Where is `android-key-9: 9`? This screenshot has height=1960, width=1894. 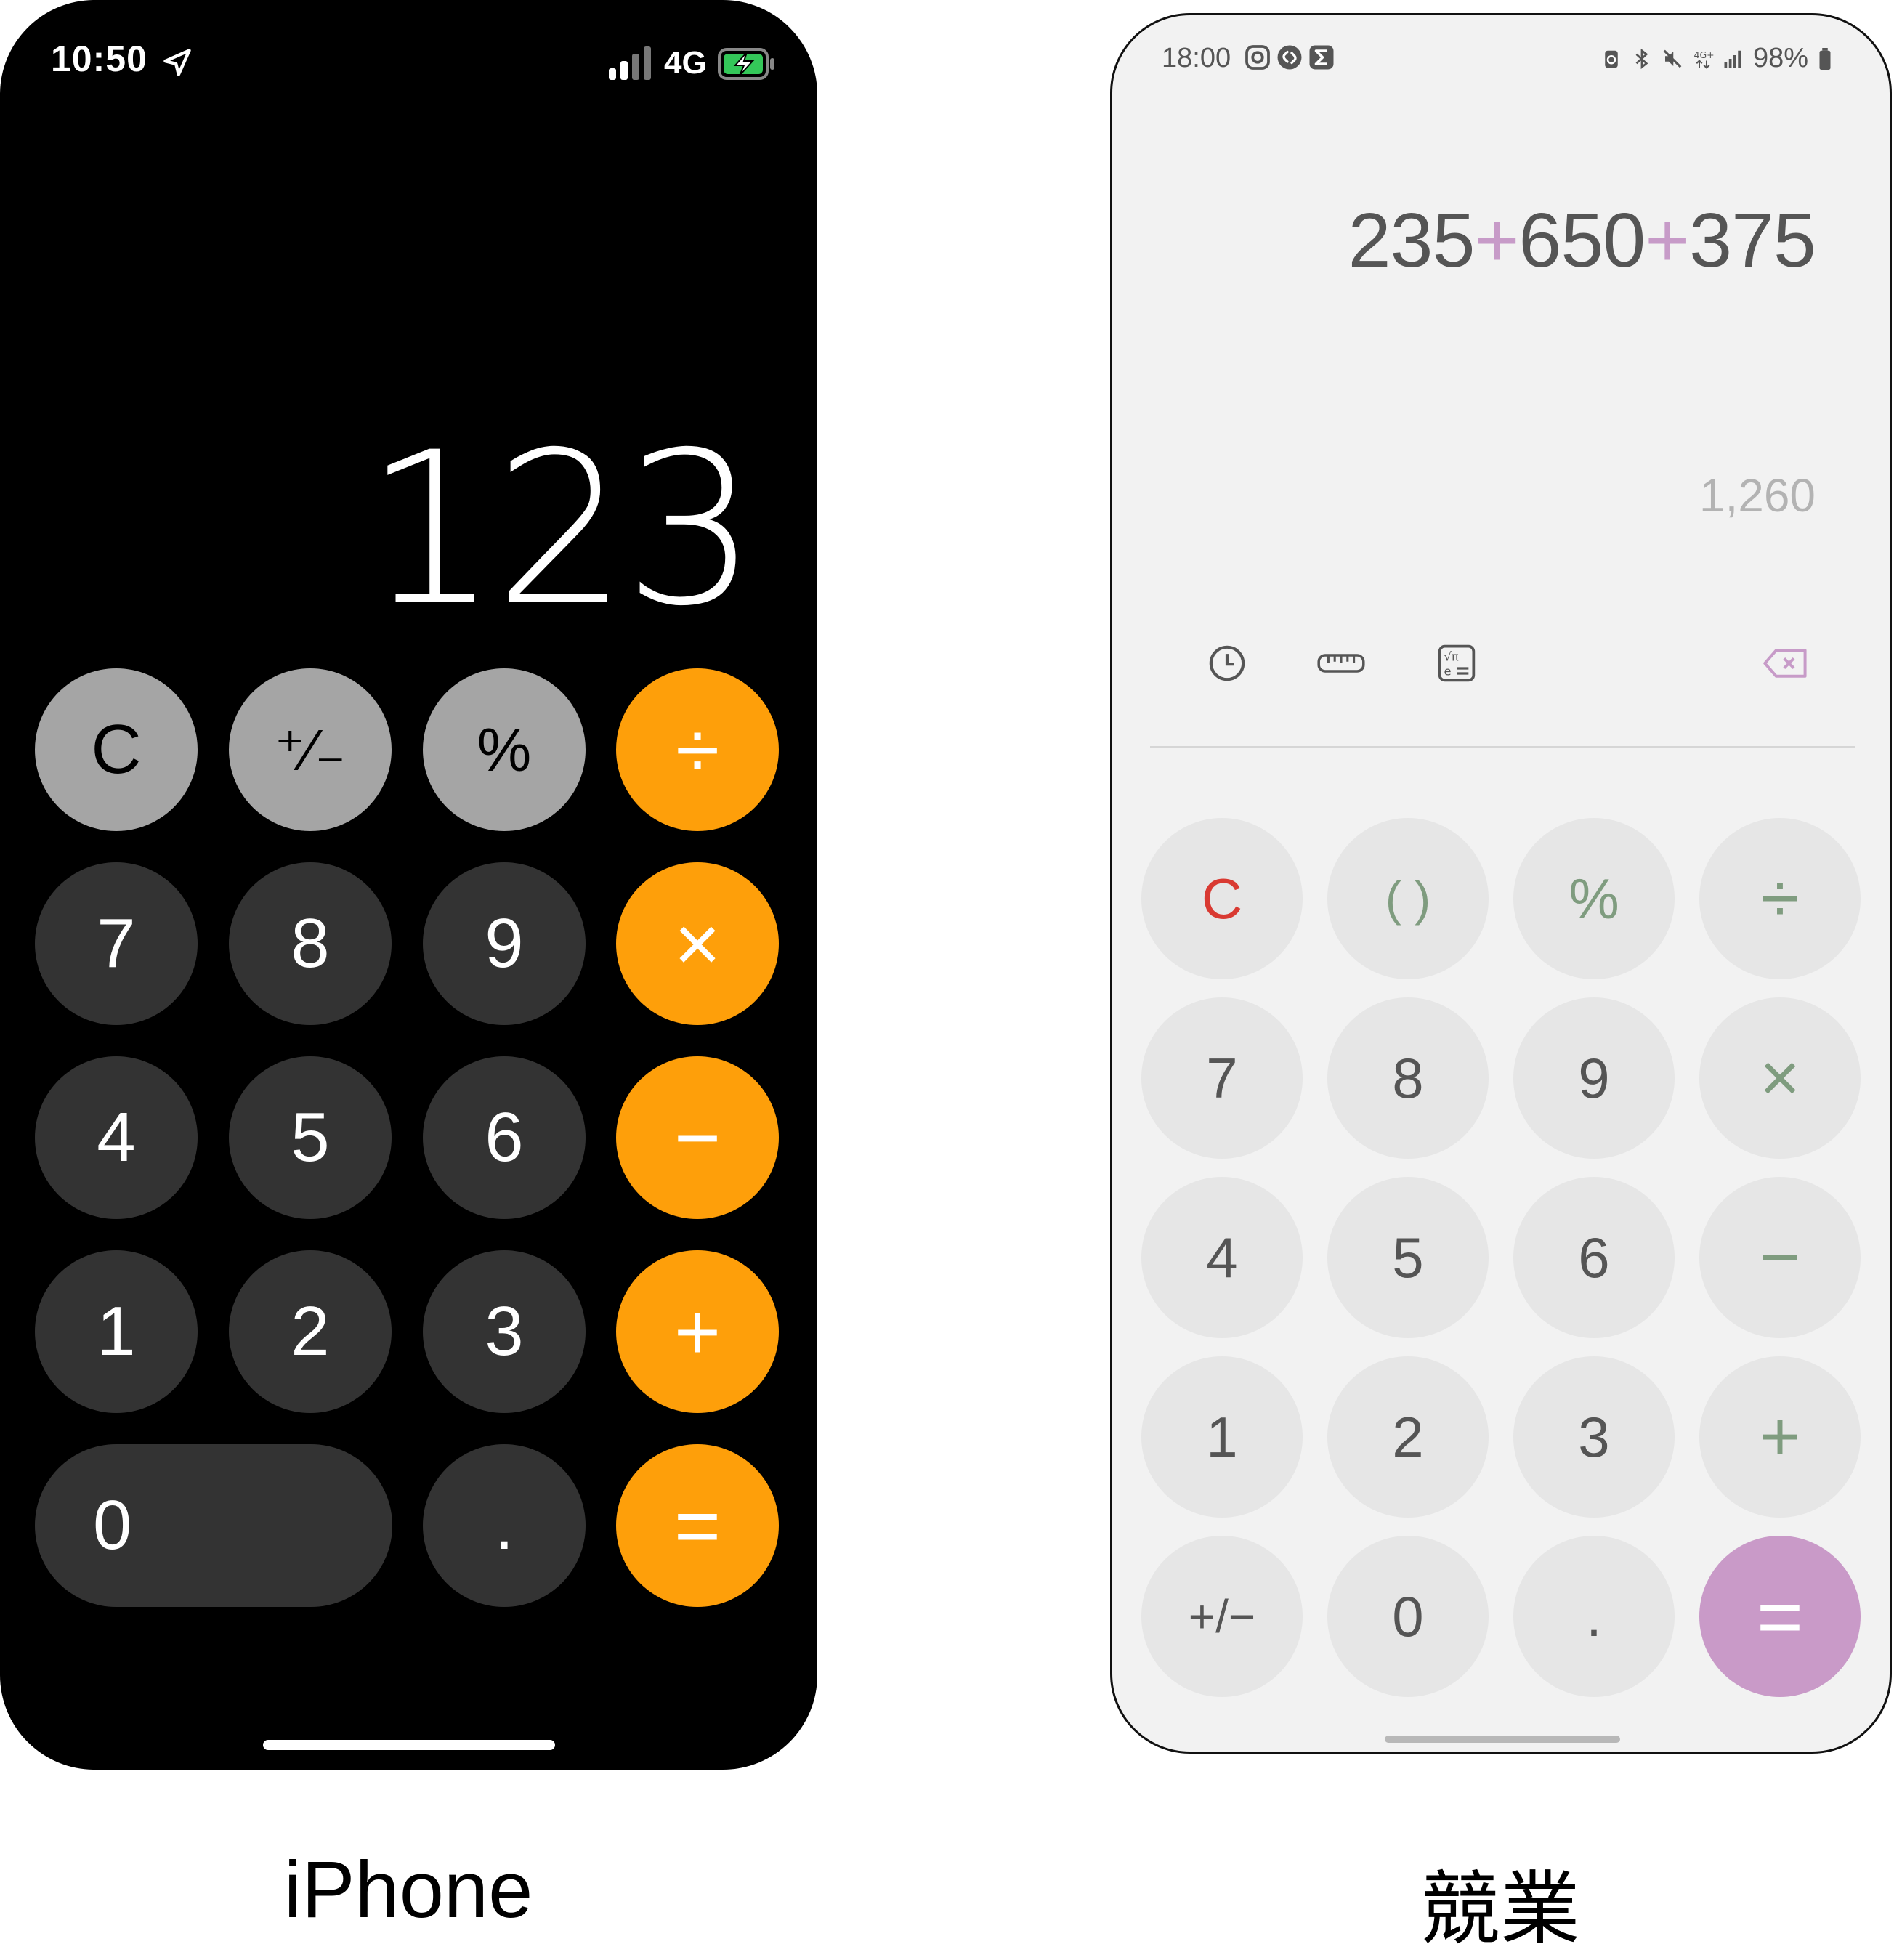 android-key-9: 9 is located at coordinates (1594, 1078).